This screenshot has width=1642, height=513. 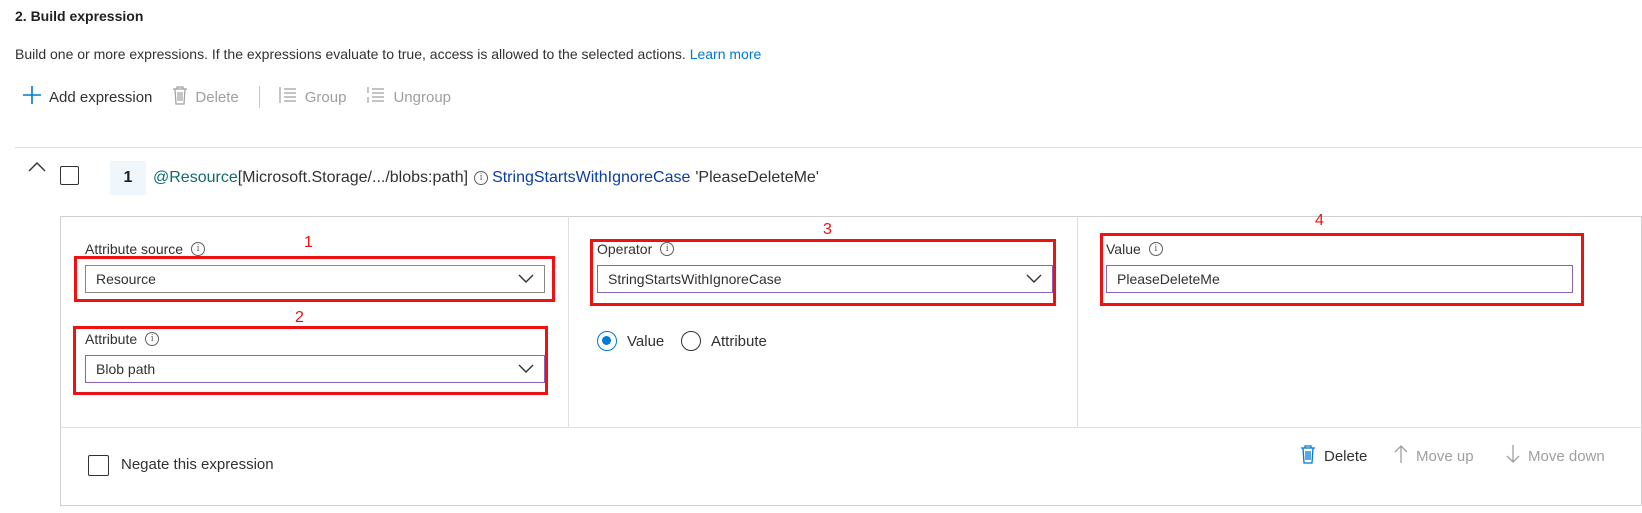 What do you see at coordinates (197, 464) in the screenshot?
I see `negate-label: Negate this expression` at bounding box center [197, 464].